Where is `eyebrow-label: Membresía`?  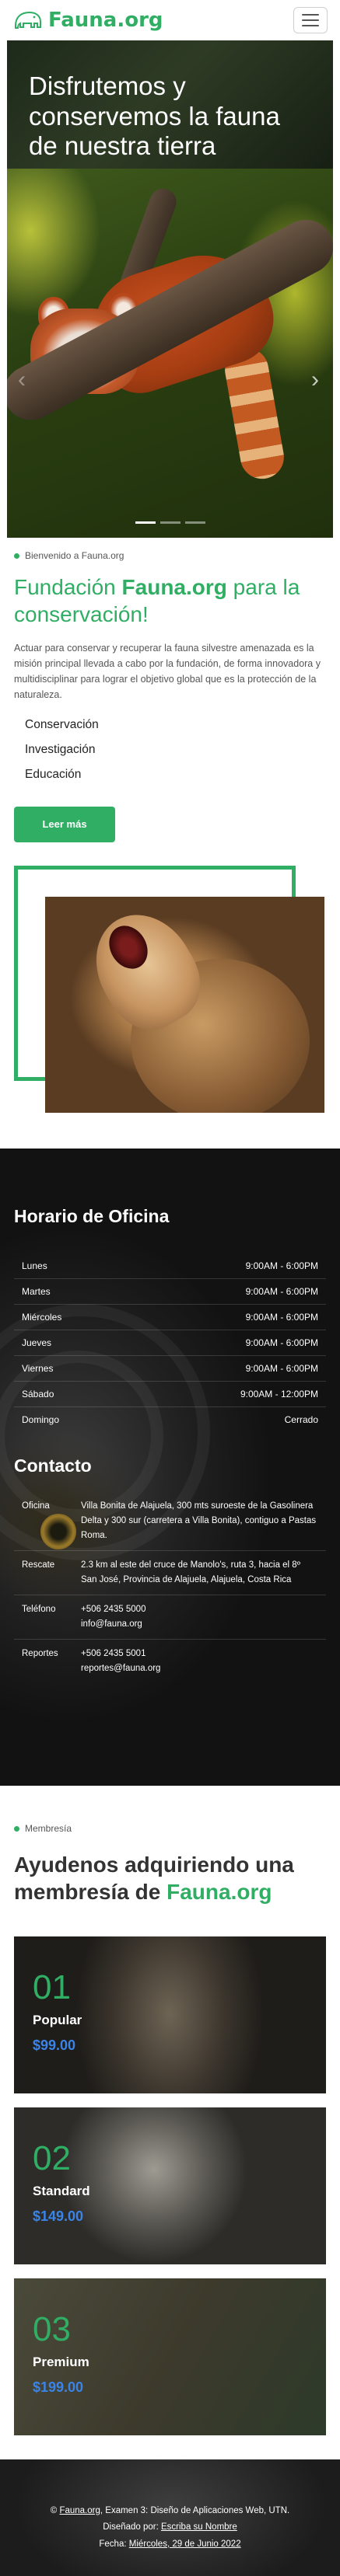
eyebrow-label: Membresía is located at coordinates (49, 1828).